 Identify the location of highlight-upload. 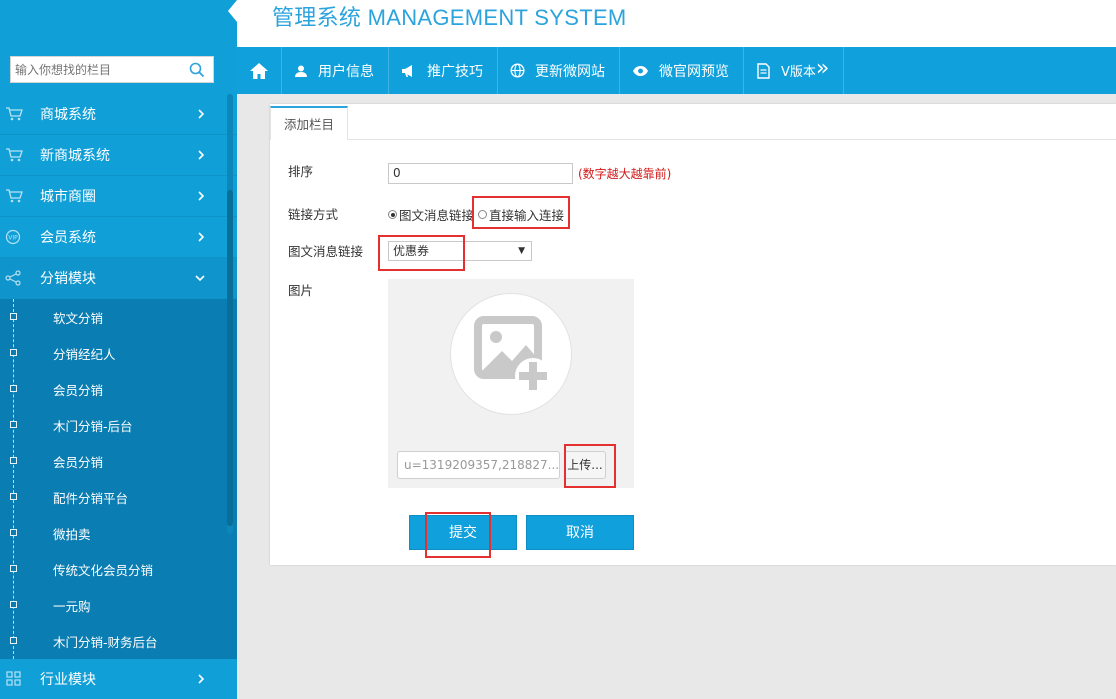
(590, 466).